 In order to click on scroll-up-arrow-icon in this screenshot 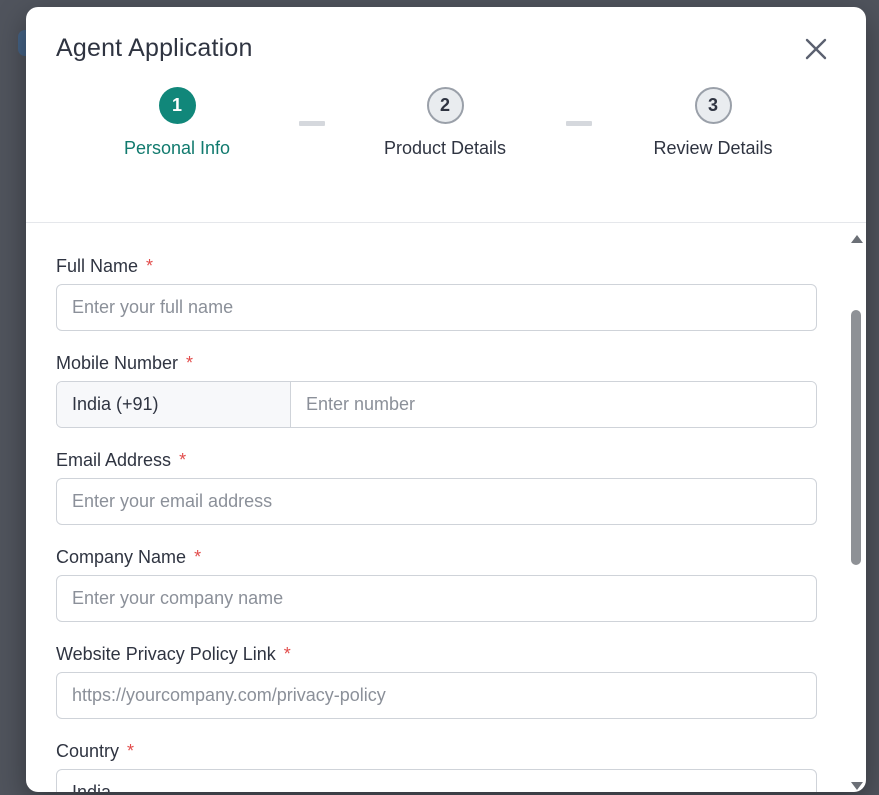, I will do `click(857, 239)`.